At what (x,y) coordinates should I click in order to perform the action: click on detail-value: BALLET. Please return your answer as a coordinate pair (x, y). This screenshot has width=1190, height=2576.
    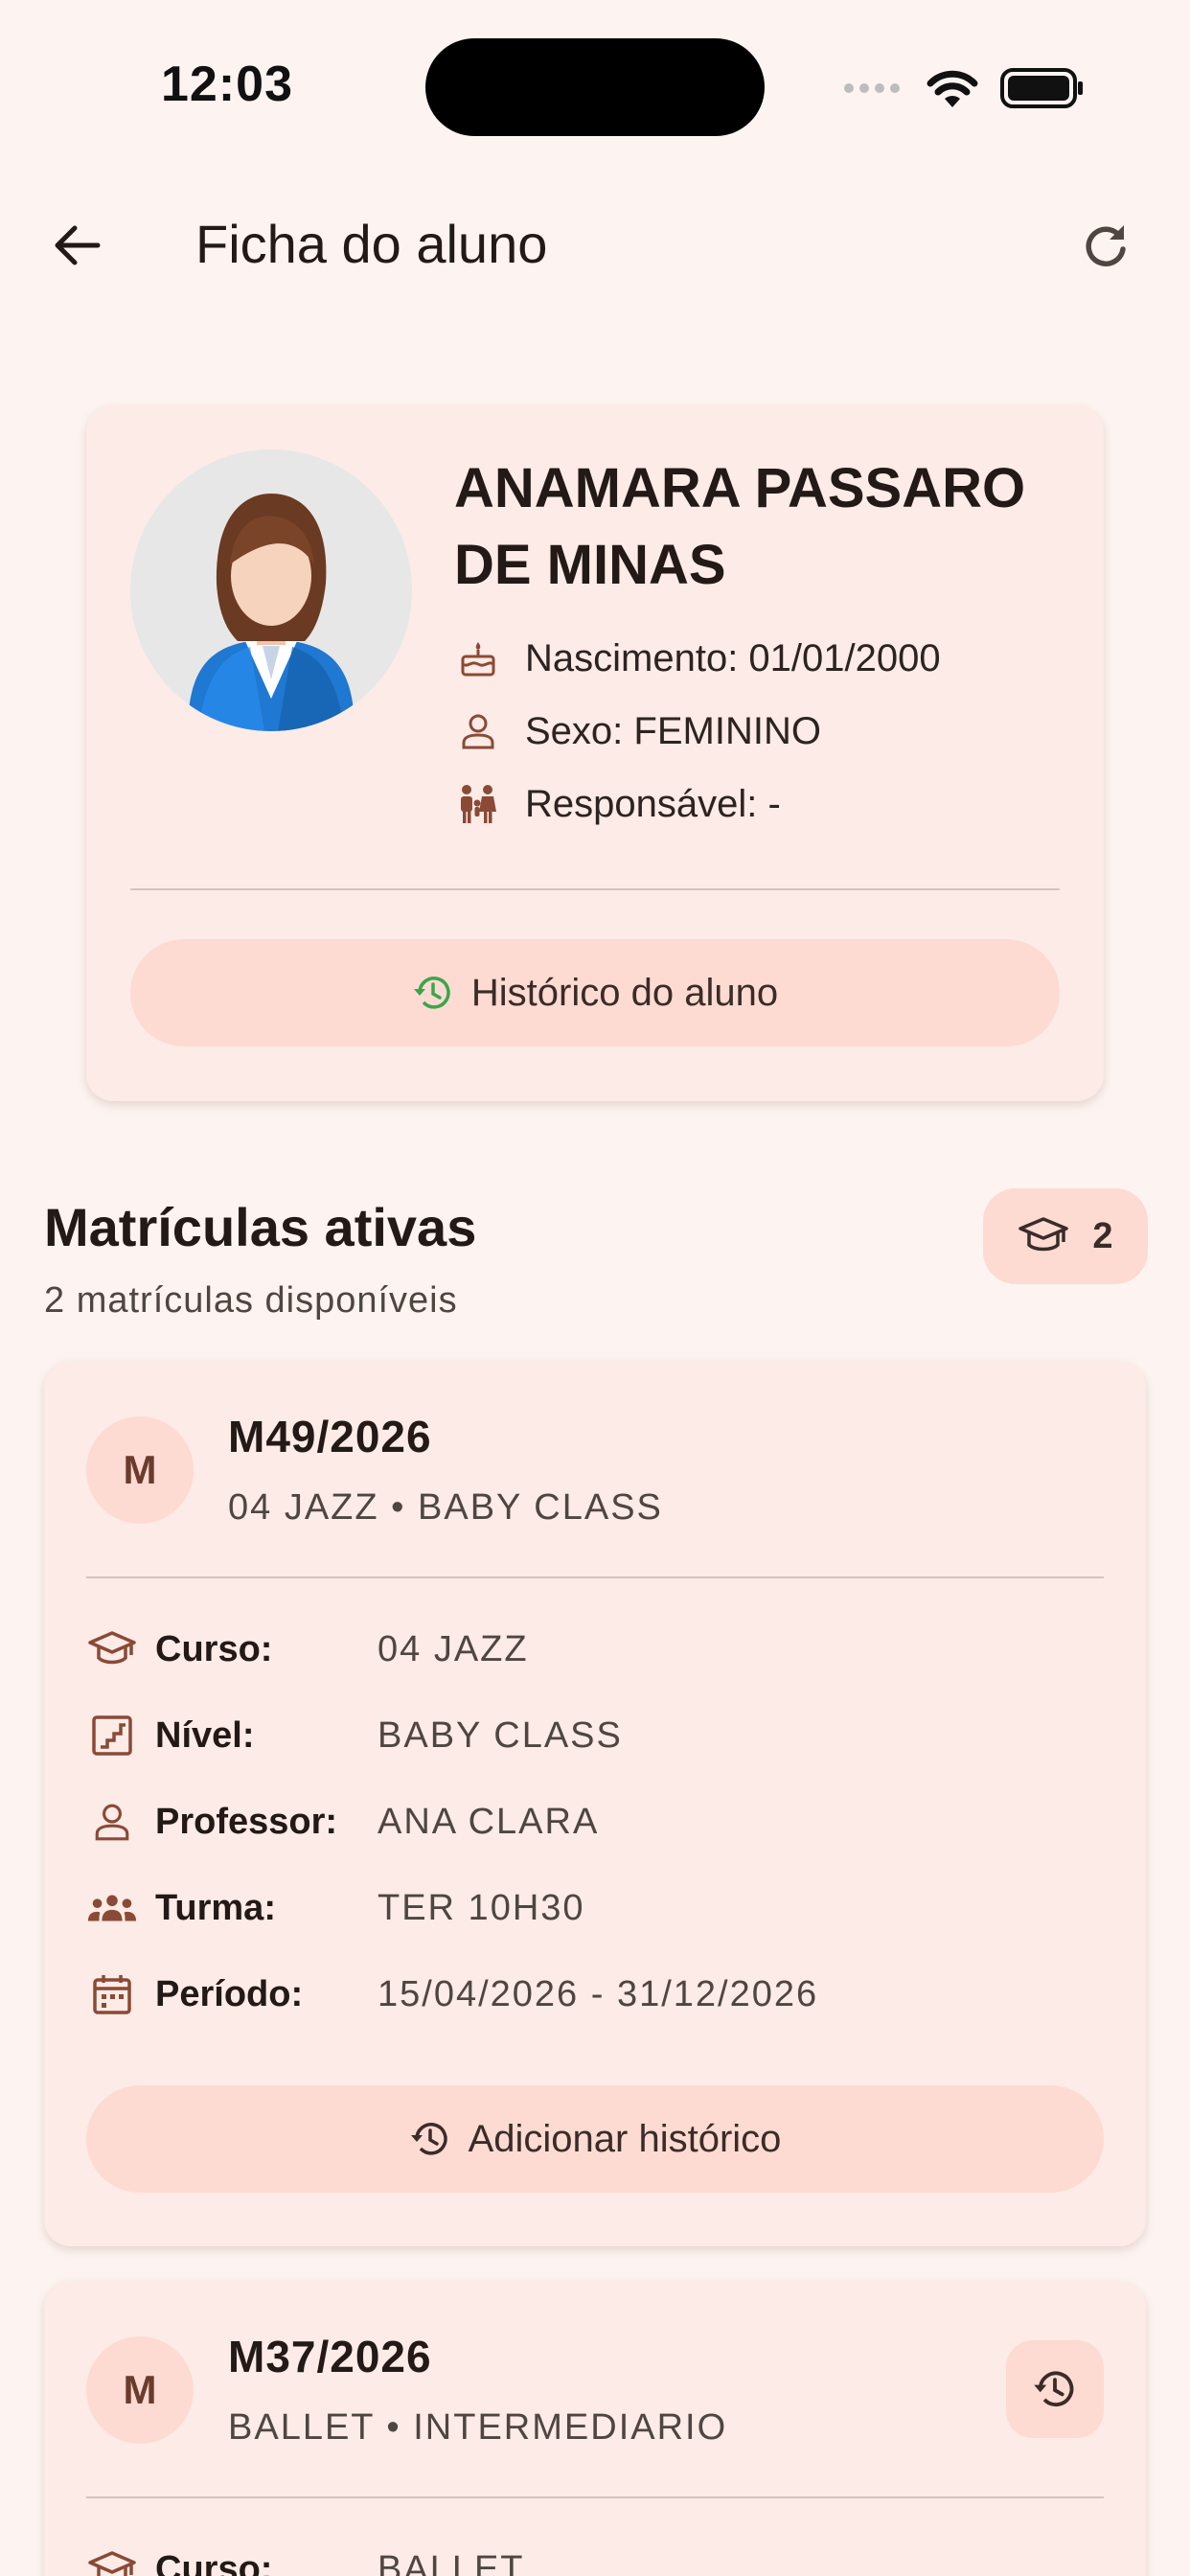
    Looking at the image, I should click on (452, 2562).